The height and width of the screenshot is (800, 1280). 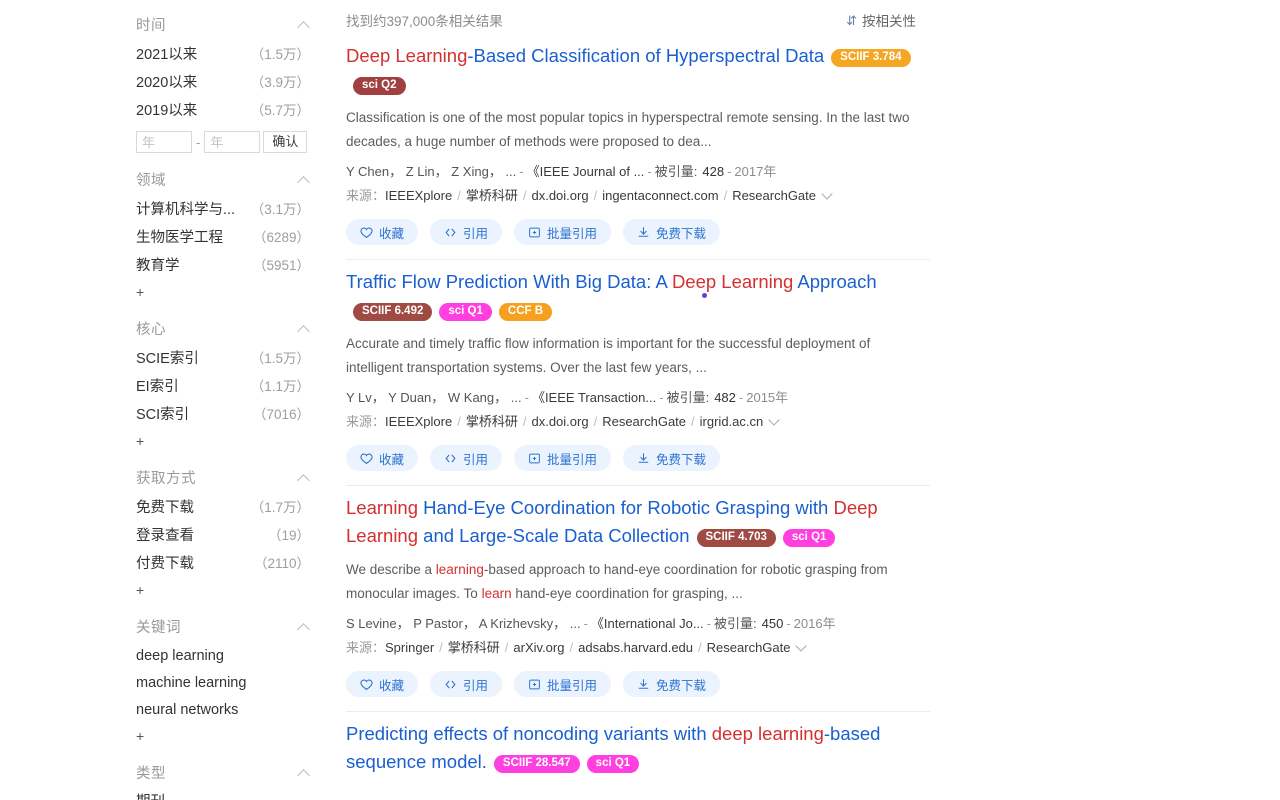 What do you see at coordinates (230, 794) in the screenshot?
I see `facet-item: 期刊` at bounding box center [230, 794].